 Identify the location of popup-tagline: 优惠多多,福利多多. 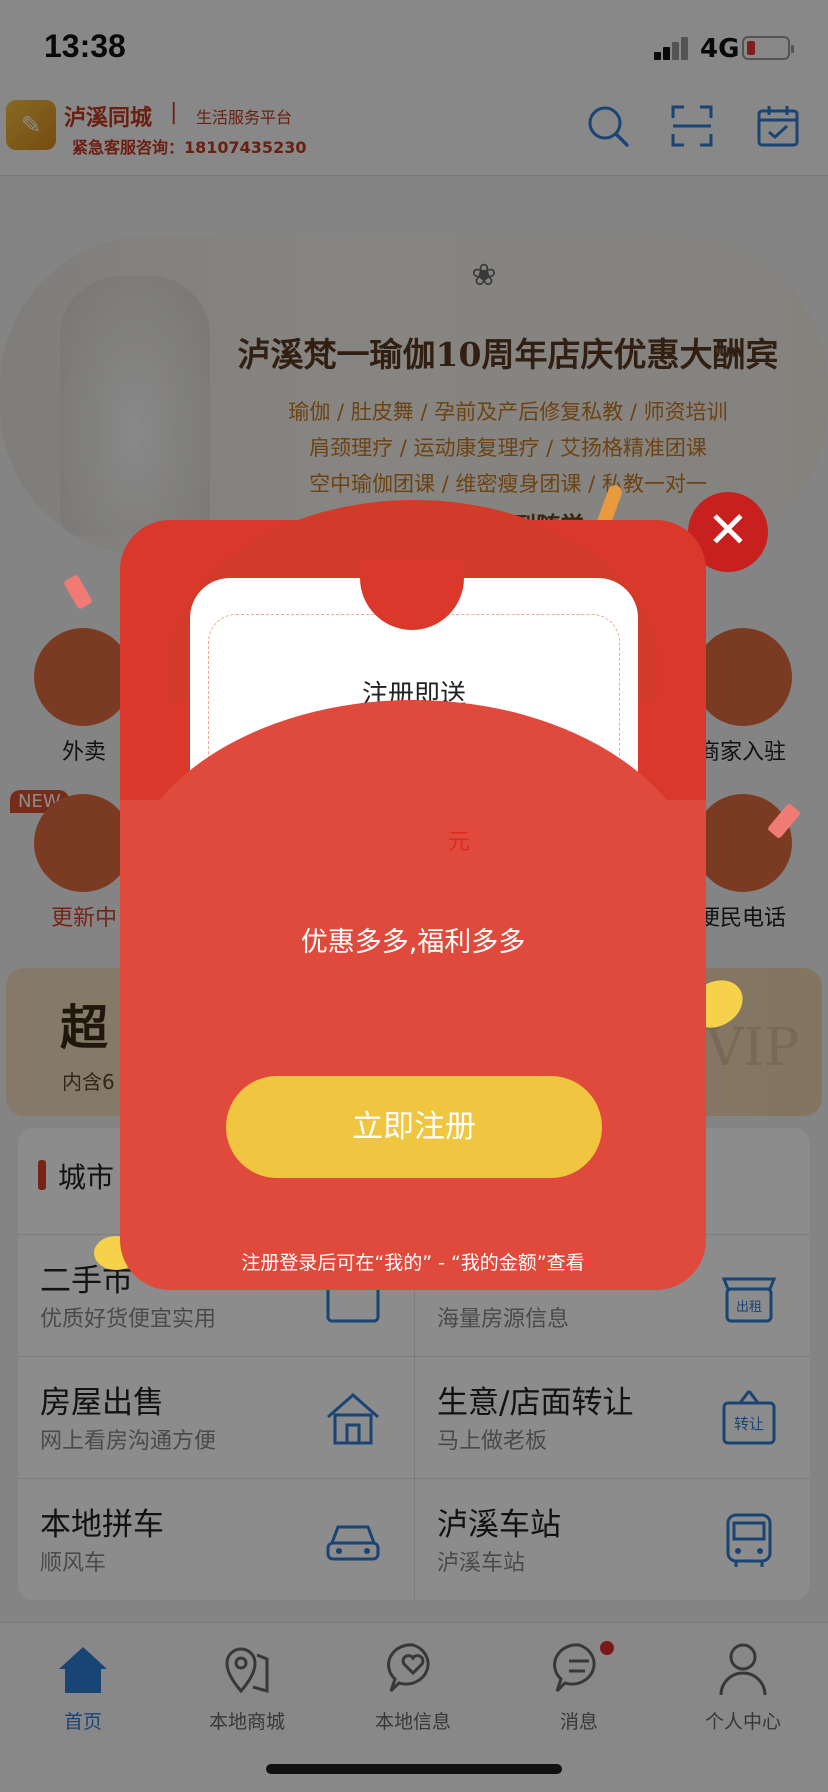
(413, 942).